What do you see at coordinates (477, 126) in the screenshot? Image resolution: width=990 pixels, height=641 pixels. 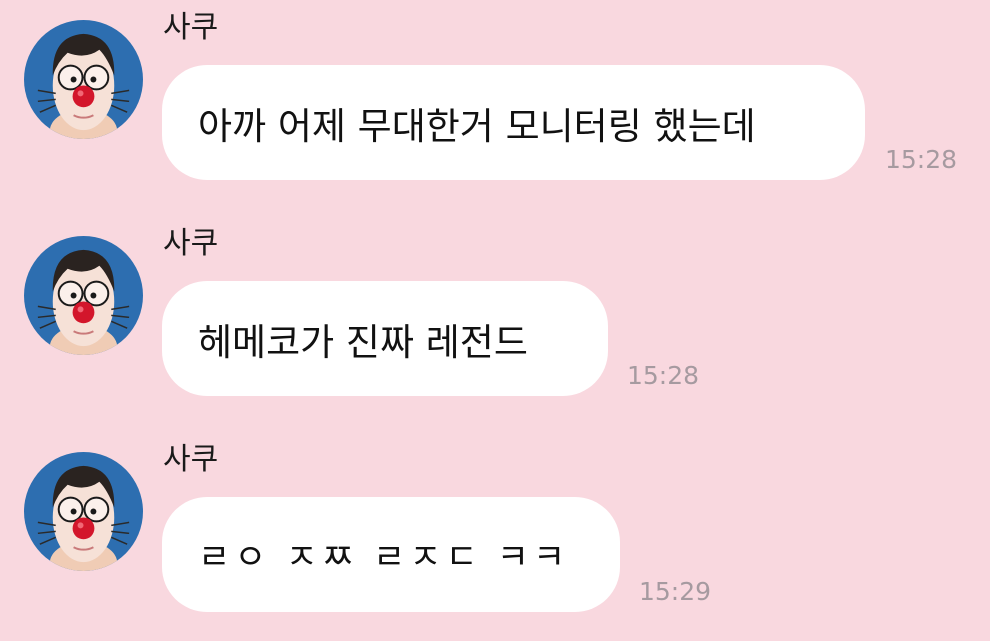 I see `message-text: 아까 어제 무대한거 모니터링 했는데` at bounding box center [477, 126].